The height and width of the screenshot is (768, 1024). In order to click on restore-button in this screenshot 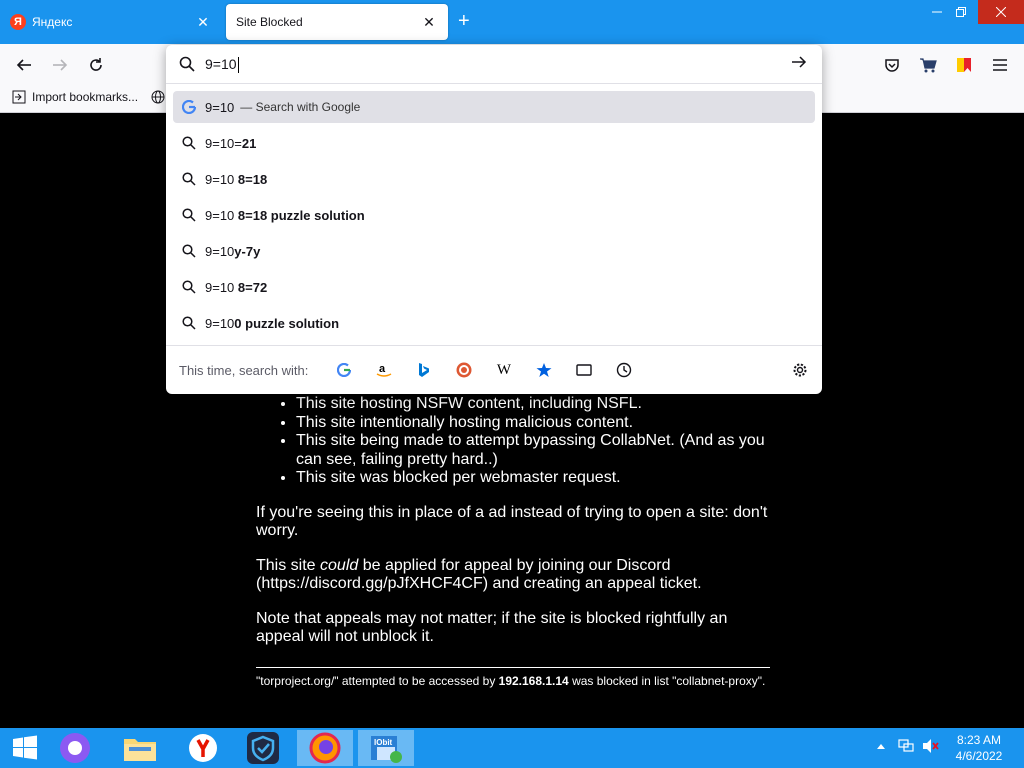, I will do `click(961, 12)`.